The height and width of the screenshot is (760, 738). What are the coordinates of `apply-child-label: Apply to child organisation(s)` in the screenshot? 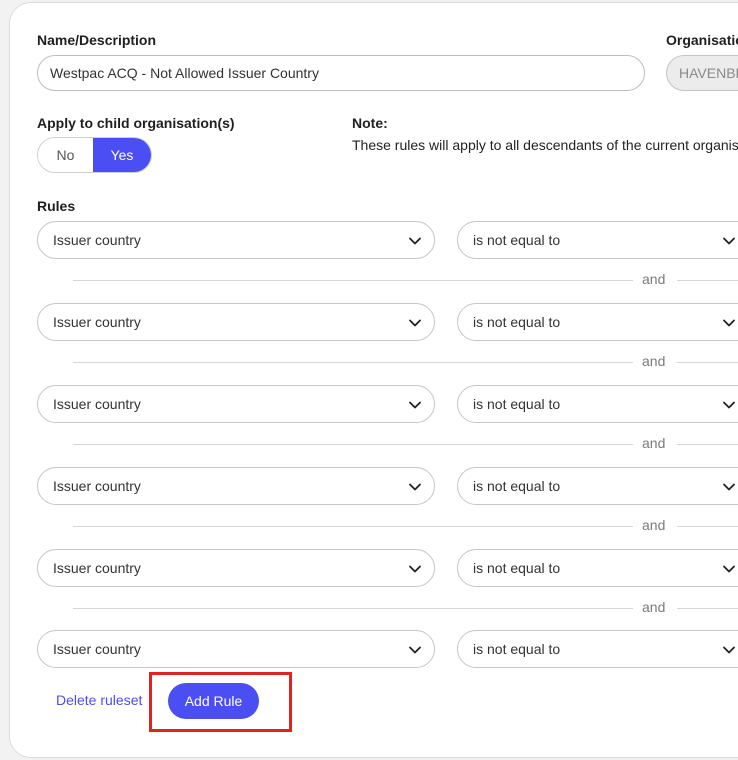 It's located at (136, 123).